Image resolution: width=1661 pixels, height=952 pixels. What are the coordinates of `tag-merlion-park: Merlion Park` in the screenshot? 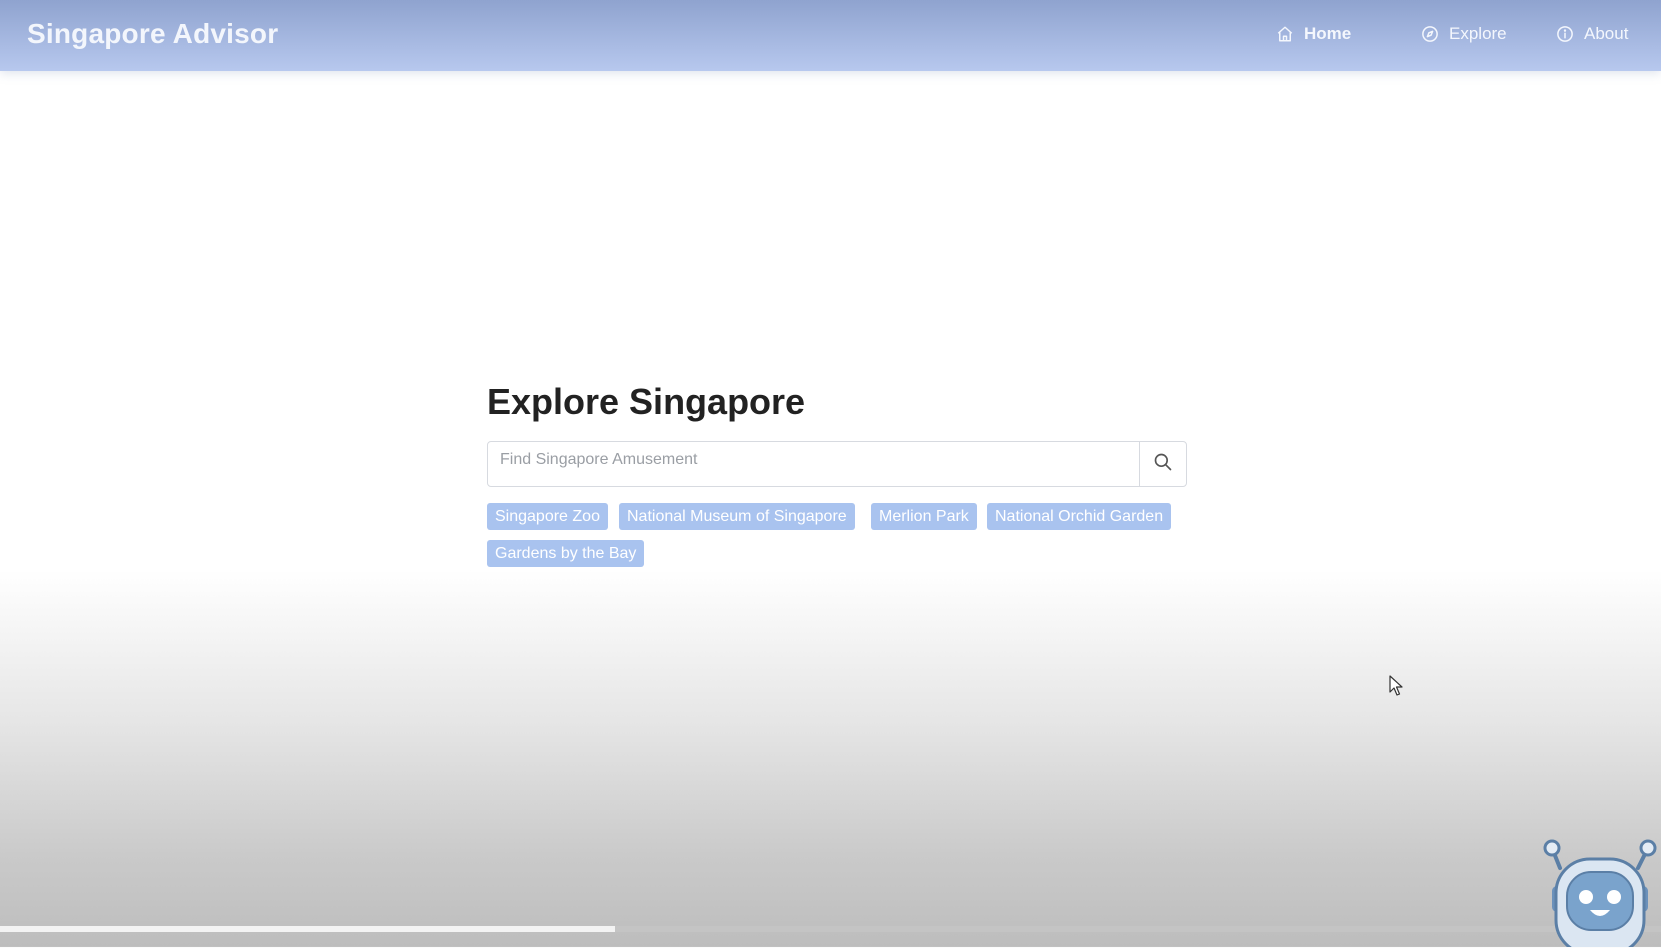 It's located at (924, 516).